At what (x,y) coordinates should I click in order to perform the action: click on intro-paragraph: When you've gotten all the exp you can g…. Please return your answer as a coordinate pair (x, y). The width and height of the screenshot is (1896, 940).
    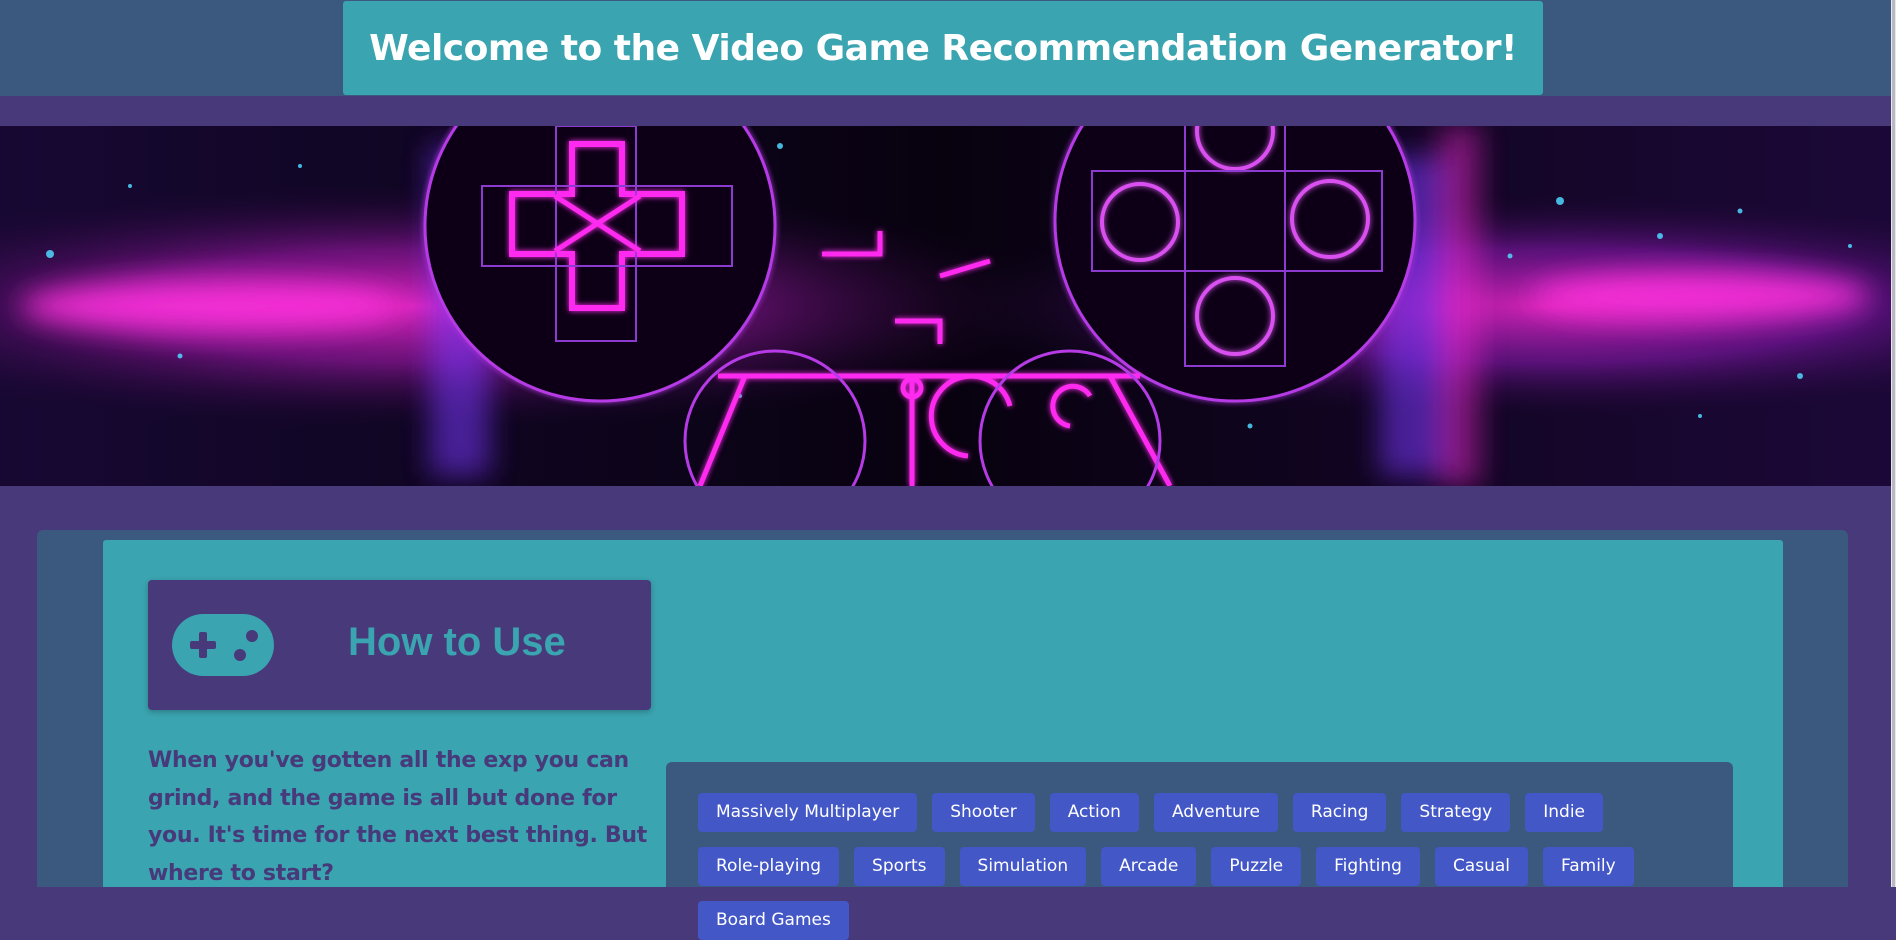
    Looking at the image, I should click on (397, 817).